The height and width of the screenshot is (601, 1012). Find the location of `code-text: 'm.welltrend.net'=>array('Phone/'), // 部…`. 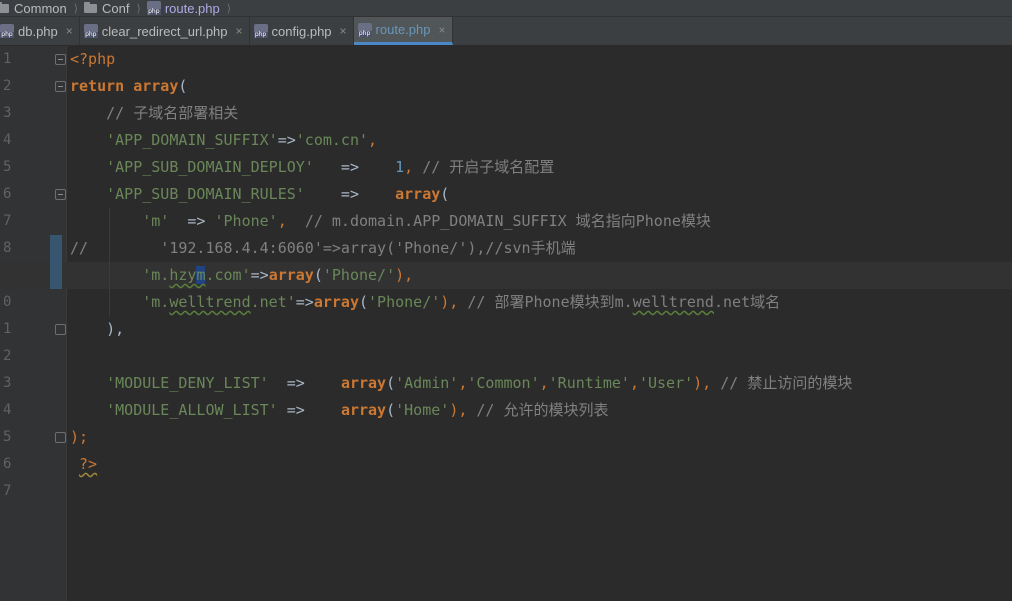

code-text: 'm.welltrend.net'=>array('Phone/'), // 部… is located at coordinates (425, 302).